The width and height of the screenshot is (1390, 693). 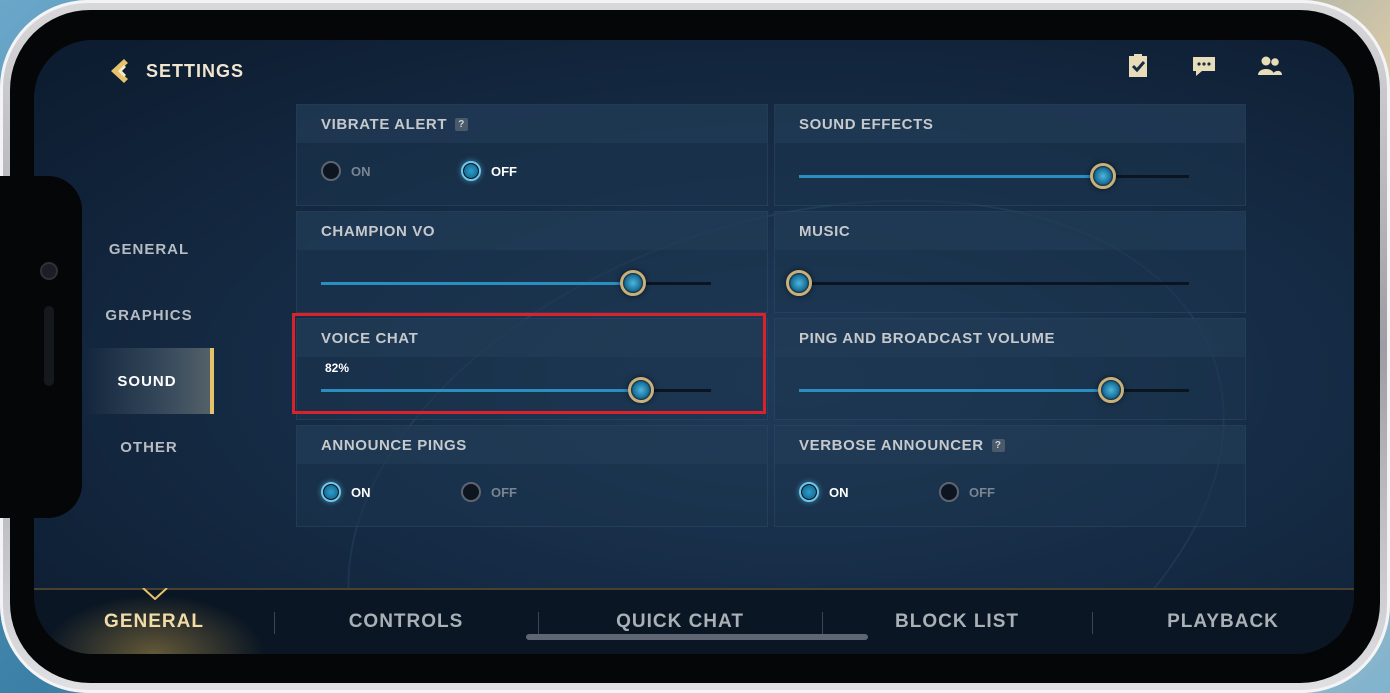 What do you see at coordinates (378, 231) in the screenshot?
I see `card-title: CHAMPION VO` at bounding box center [378, 231].